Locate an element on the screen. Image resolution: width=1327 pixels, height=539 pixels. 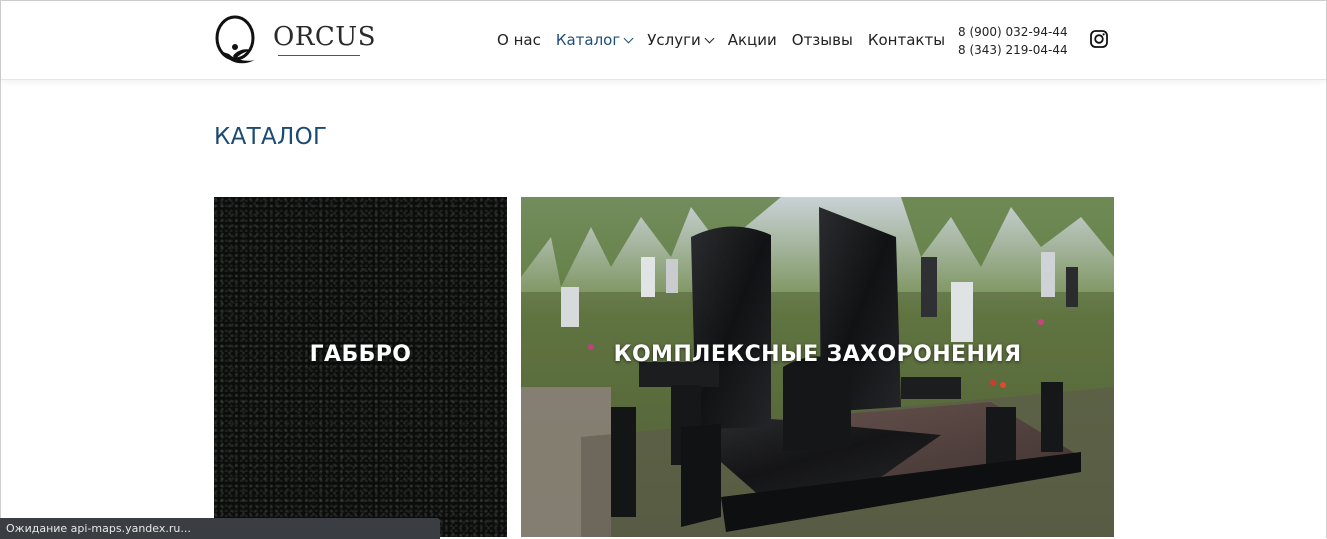
phone-link-1: 8 (900) 032-94-44 is located at coordinates (1013, 32).